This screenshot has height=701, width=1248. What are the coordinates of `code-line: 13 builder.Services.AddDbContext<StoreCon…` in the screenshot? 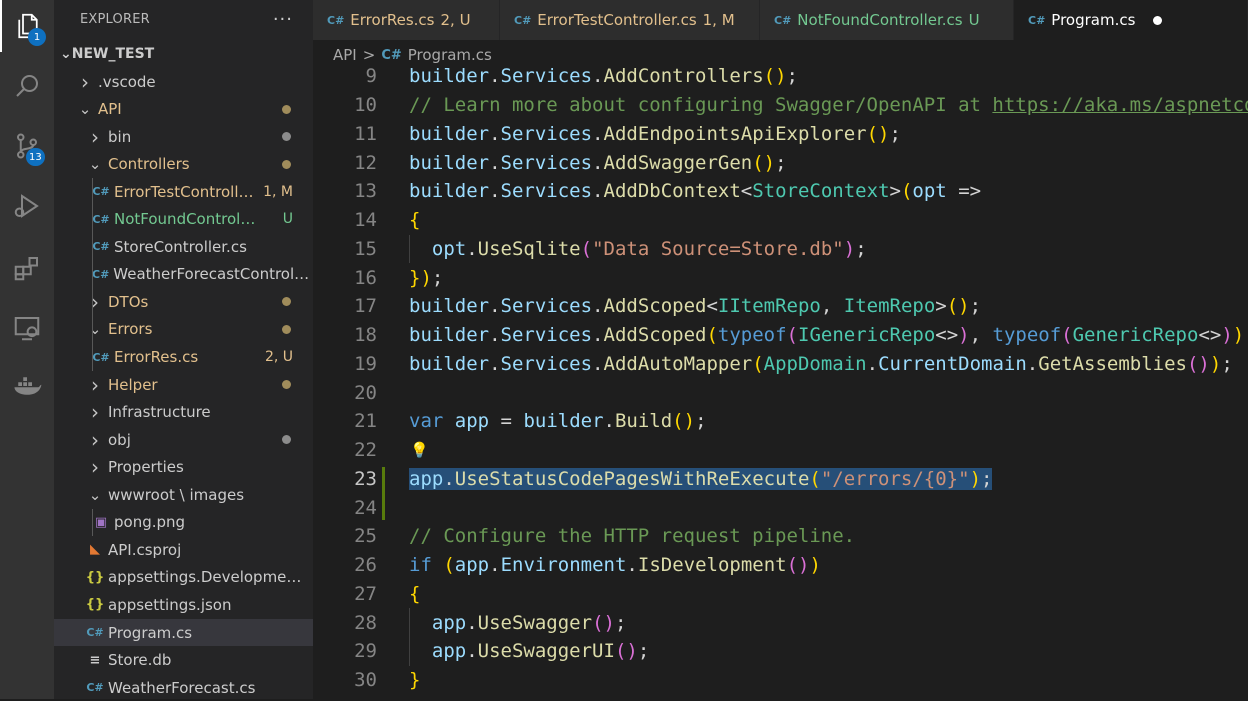 It's located at (780, 191).